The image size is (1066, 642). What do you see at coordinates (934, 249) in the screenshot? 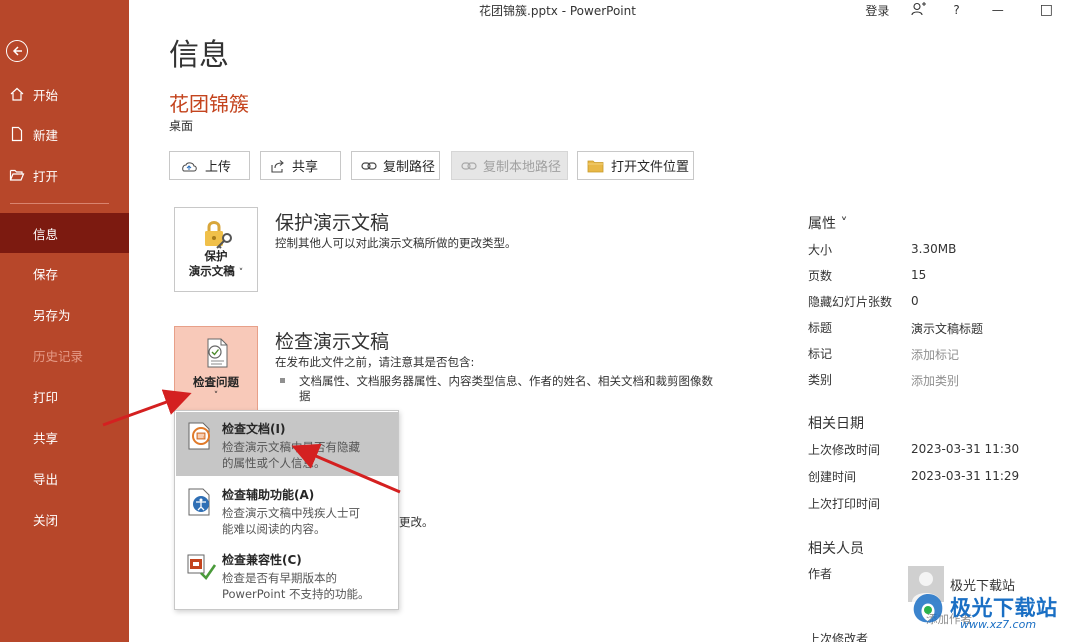
I see `prop-value: 3.30MB` at bounding box center [934, 249].